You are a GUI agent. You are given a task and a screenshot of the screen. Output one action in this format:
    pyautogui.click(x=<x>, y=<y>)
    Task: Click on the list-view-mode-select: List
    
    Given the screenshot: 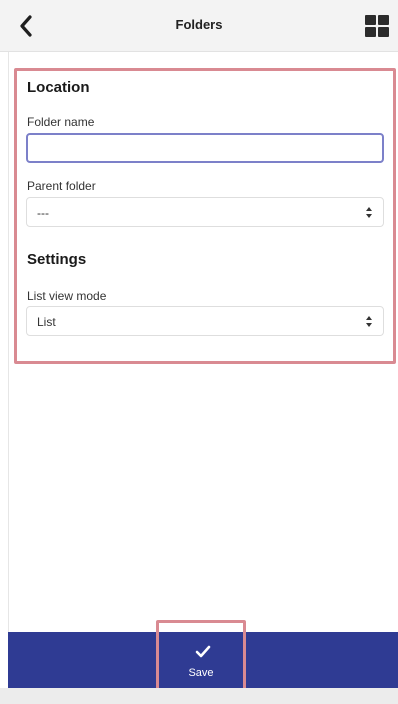 What is the action you would take?
    pyautogui.click(x=205, y=321)
    